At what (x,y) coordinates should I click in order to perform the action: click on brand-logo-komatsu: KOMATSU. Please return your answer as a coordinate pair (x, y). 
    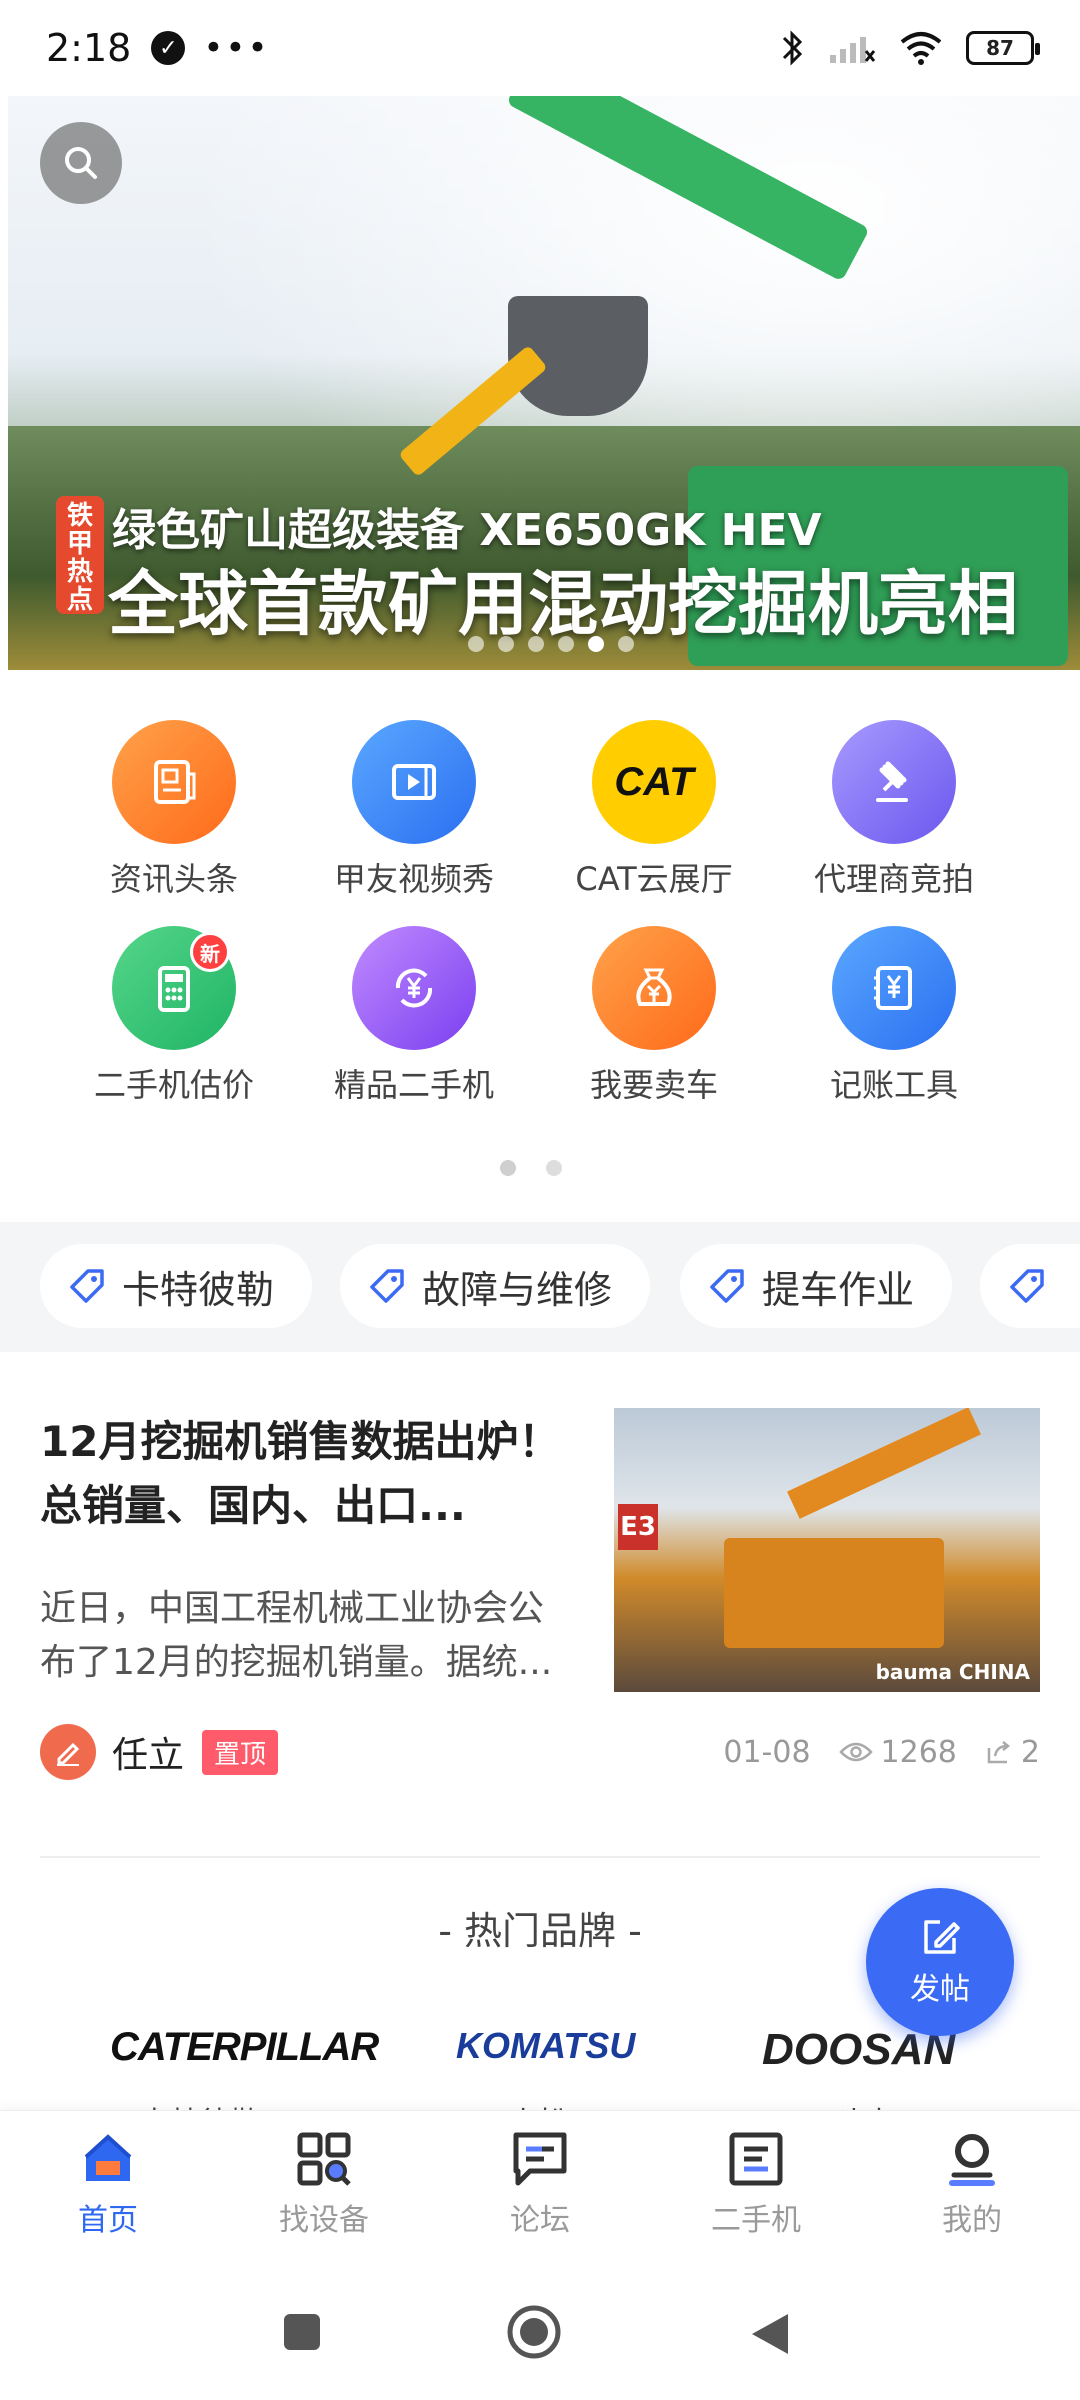
    Looking at the image, I should click on (545, 2046).